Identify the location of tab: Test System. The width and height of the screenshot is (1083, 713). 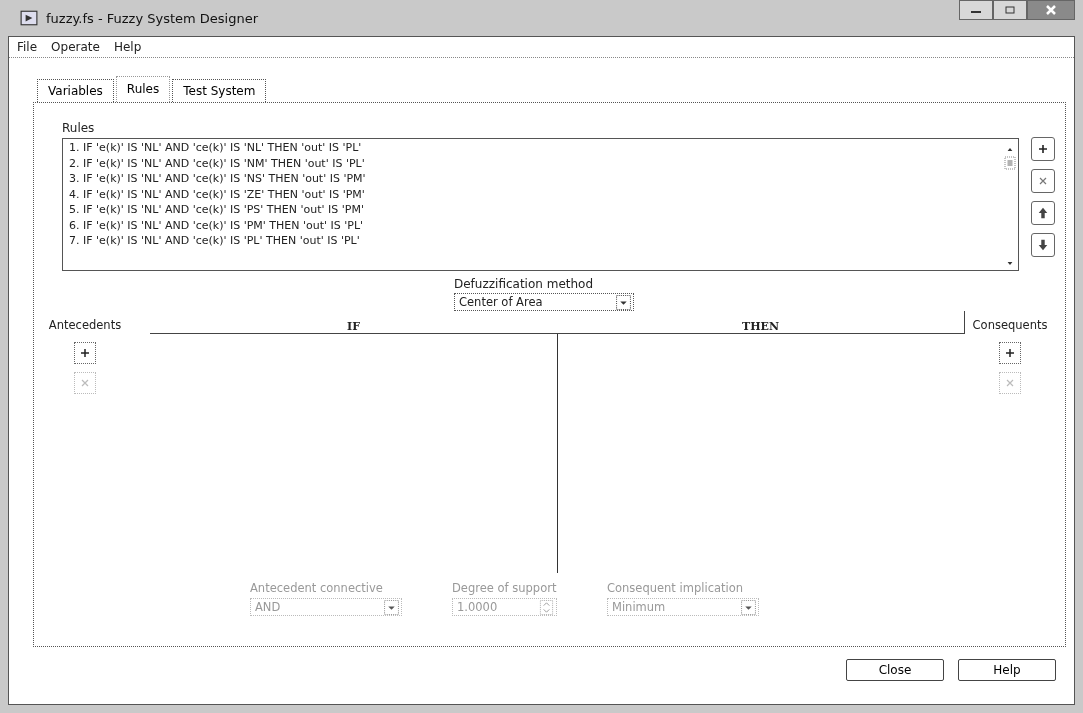
(219, 90).